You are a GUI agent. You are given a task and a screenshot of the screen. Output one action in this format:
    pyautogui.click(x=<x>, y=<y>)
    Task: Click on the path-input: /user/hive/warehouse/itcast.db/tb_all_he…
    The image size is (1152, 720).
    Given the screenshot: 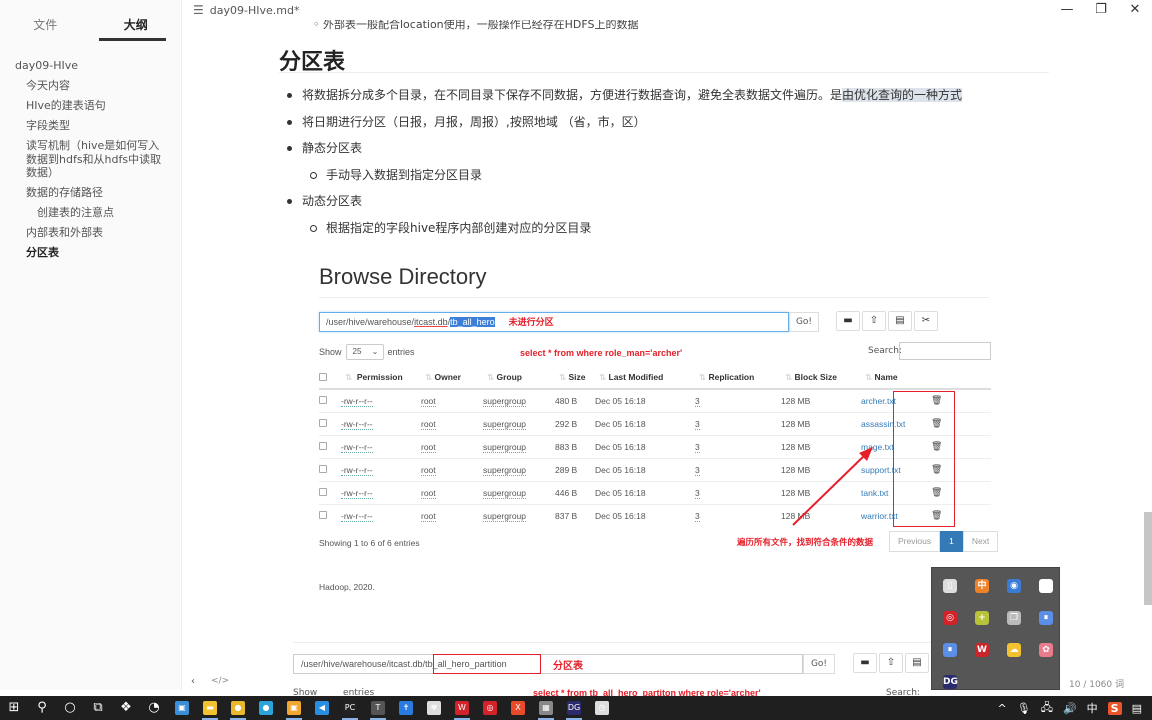 What is the action you would take?
    pyautogui.click(x=554, y=322)
    